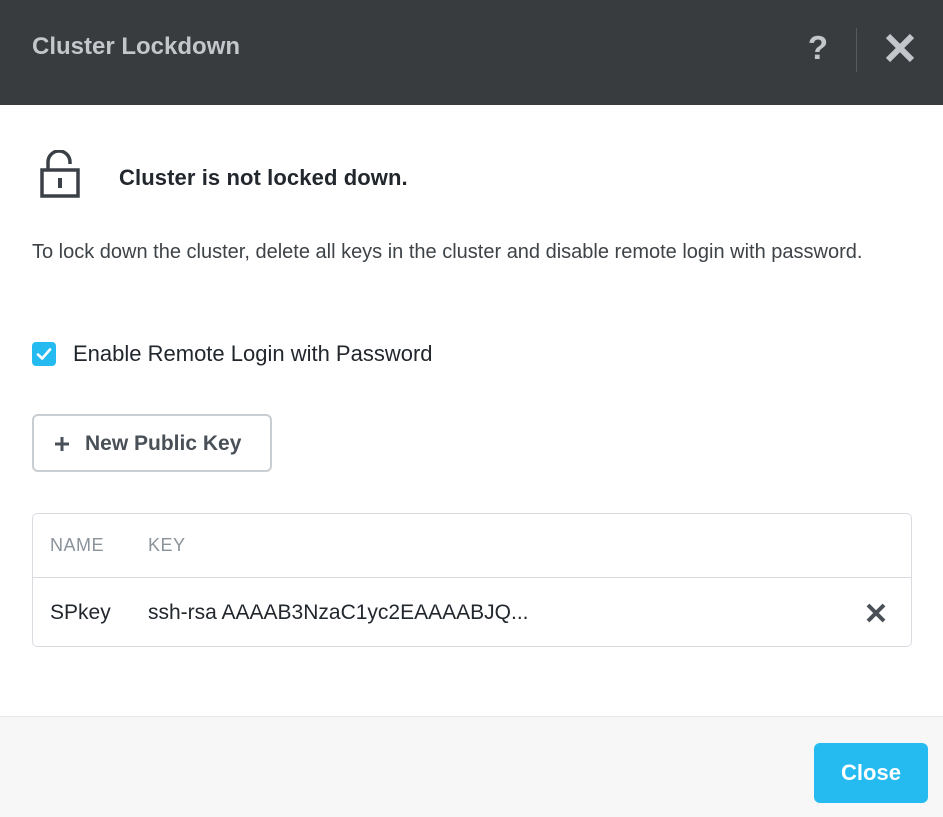 This screenshot has height=817, width=943. What do you see at coordinates (62, 443) in the screenshot?
I see `plus-icon` at bounding box center [62, 443].